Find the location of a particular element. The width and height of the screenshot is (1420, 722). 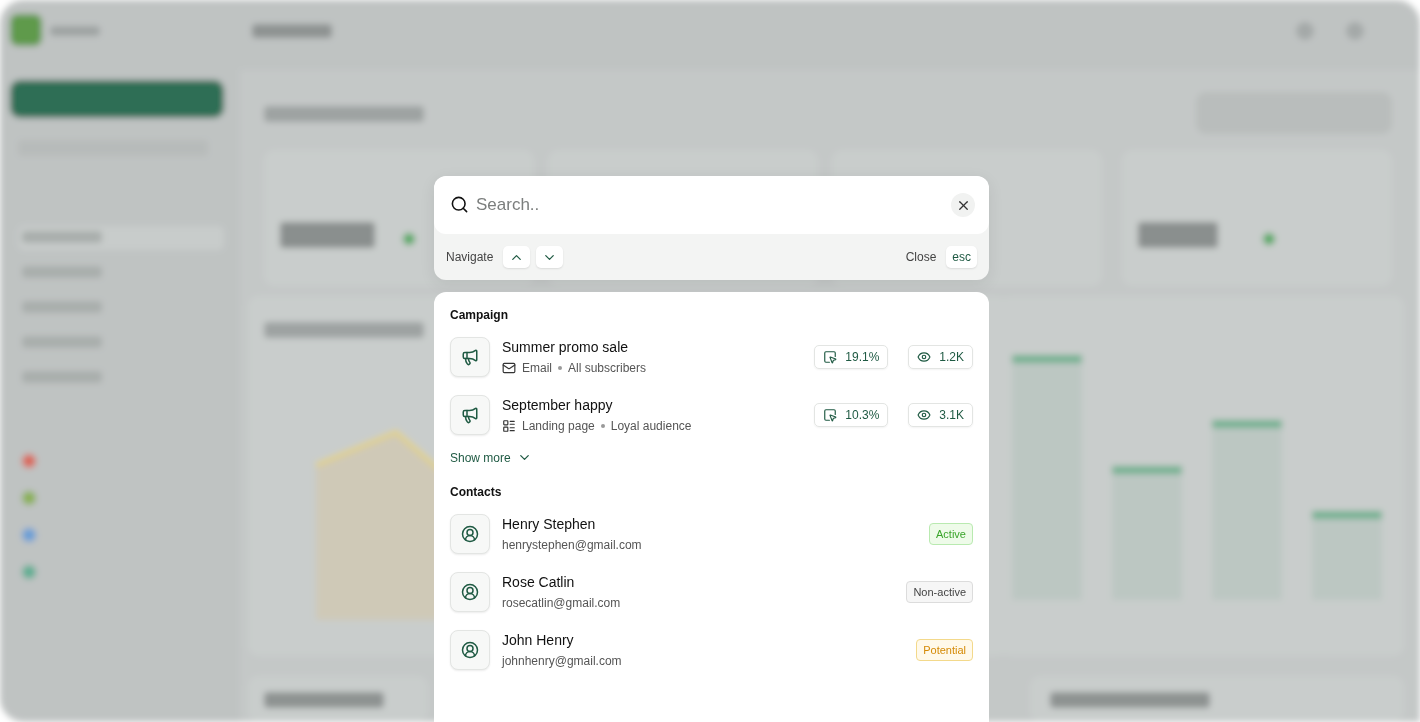

campaign-name: Summer promo sale is located at coordinates (566, 347).